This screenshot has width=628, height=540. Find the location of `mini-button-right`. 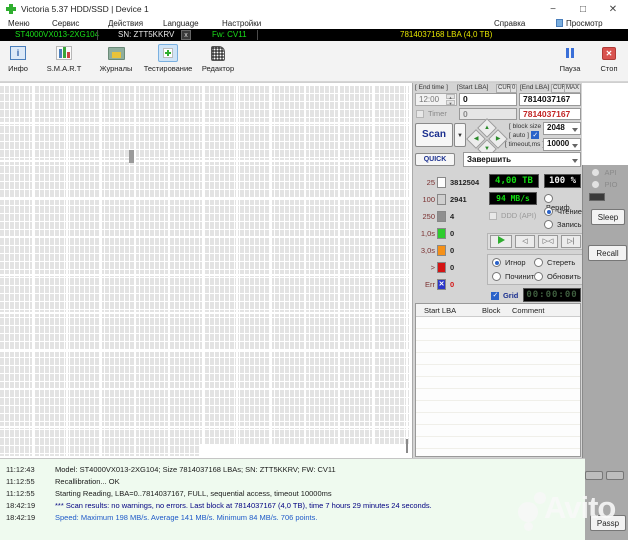

mini-button-right is located at coordinates (615, 475).